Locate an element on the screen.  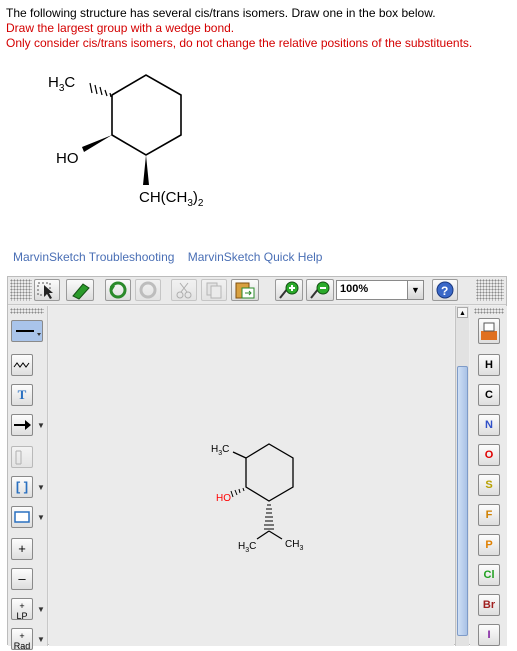
template-icon is located at coordinates (18, 457).